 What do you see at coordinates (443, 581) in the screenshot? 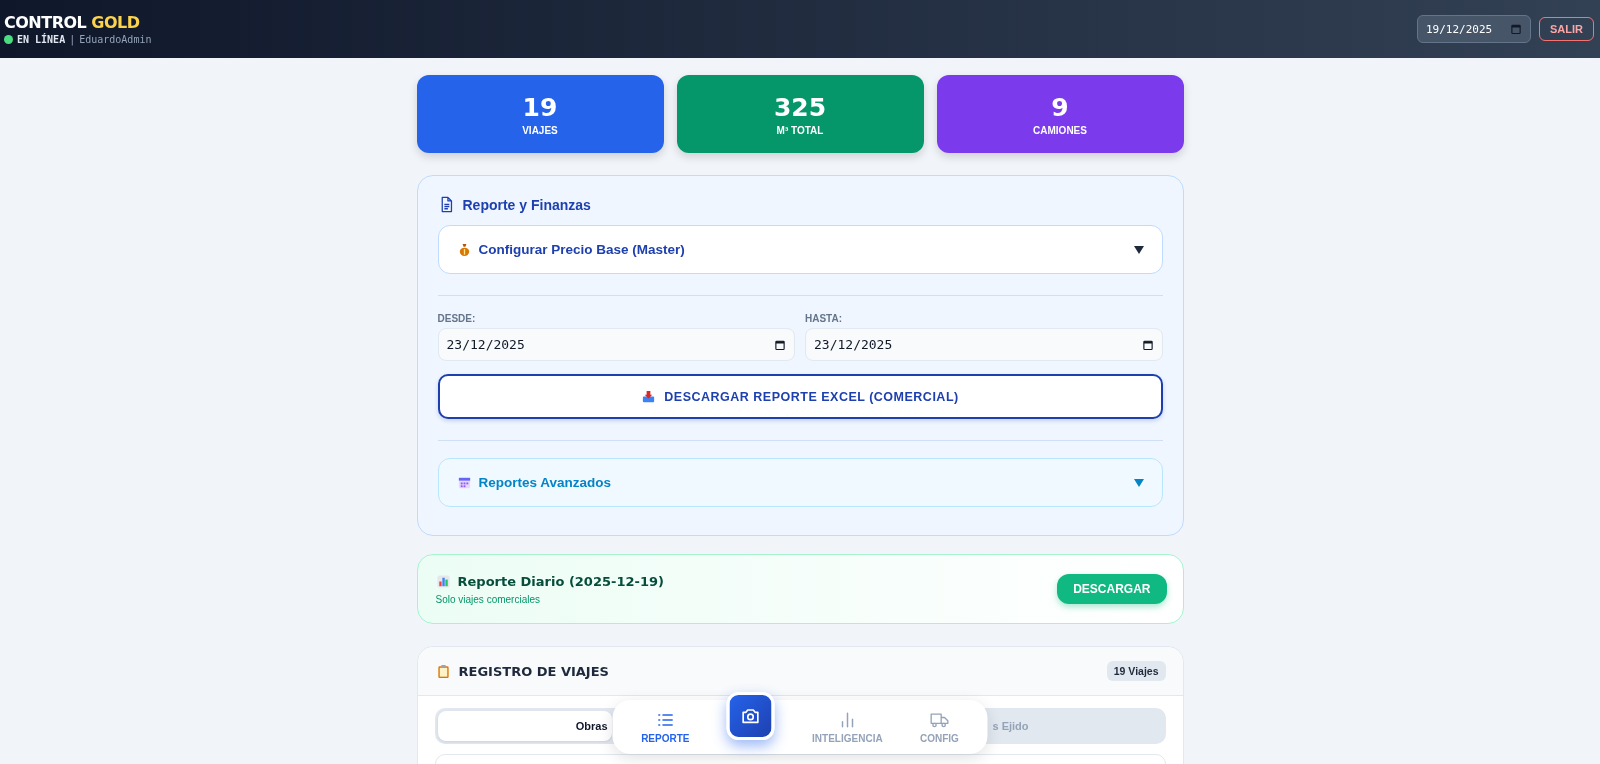
I see `bar-chart-icon` at bounding box center [443, 581].